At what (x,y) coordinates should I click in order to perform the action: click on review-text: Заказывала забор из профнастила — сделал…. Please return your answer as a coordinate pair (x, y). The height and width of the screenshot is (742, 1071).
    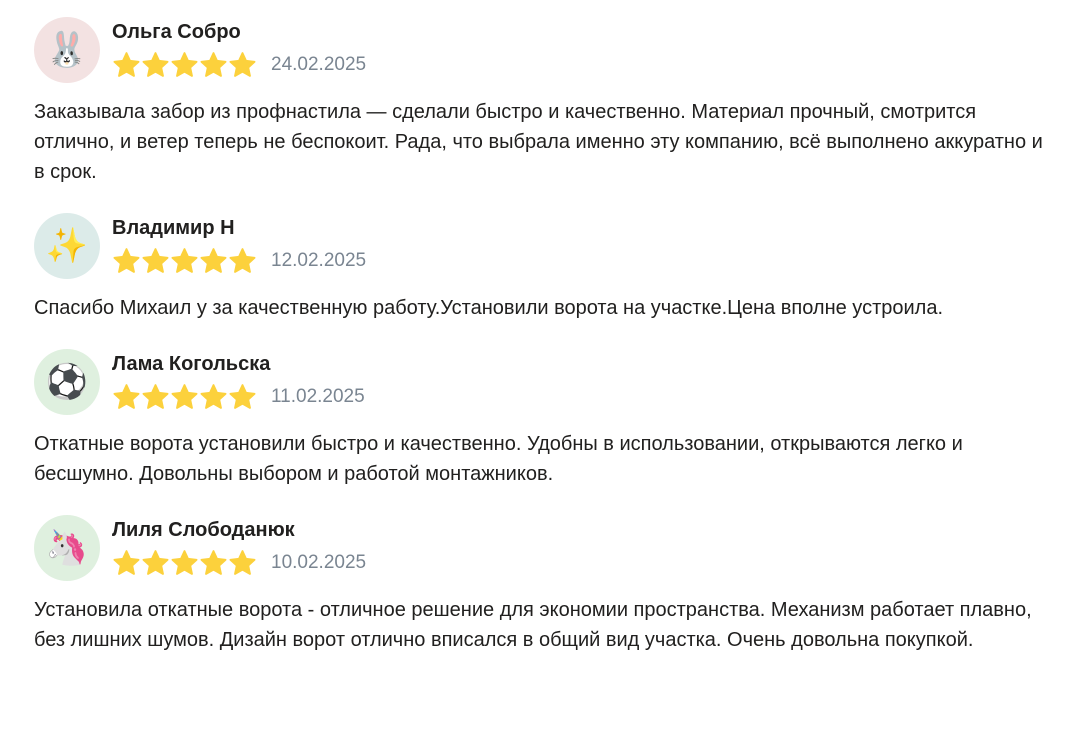
    Looking at the image, I should click on (538, 142).